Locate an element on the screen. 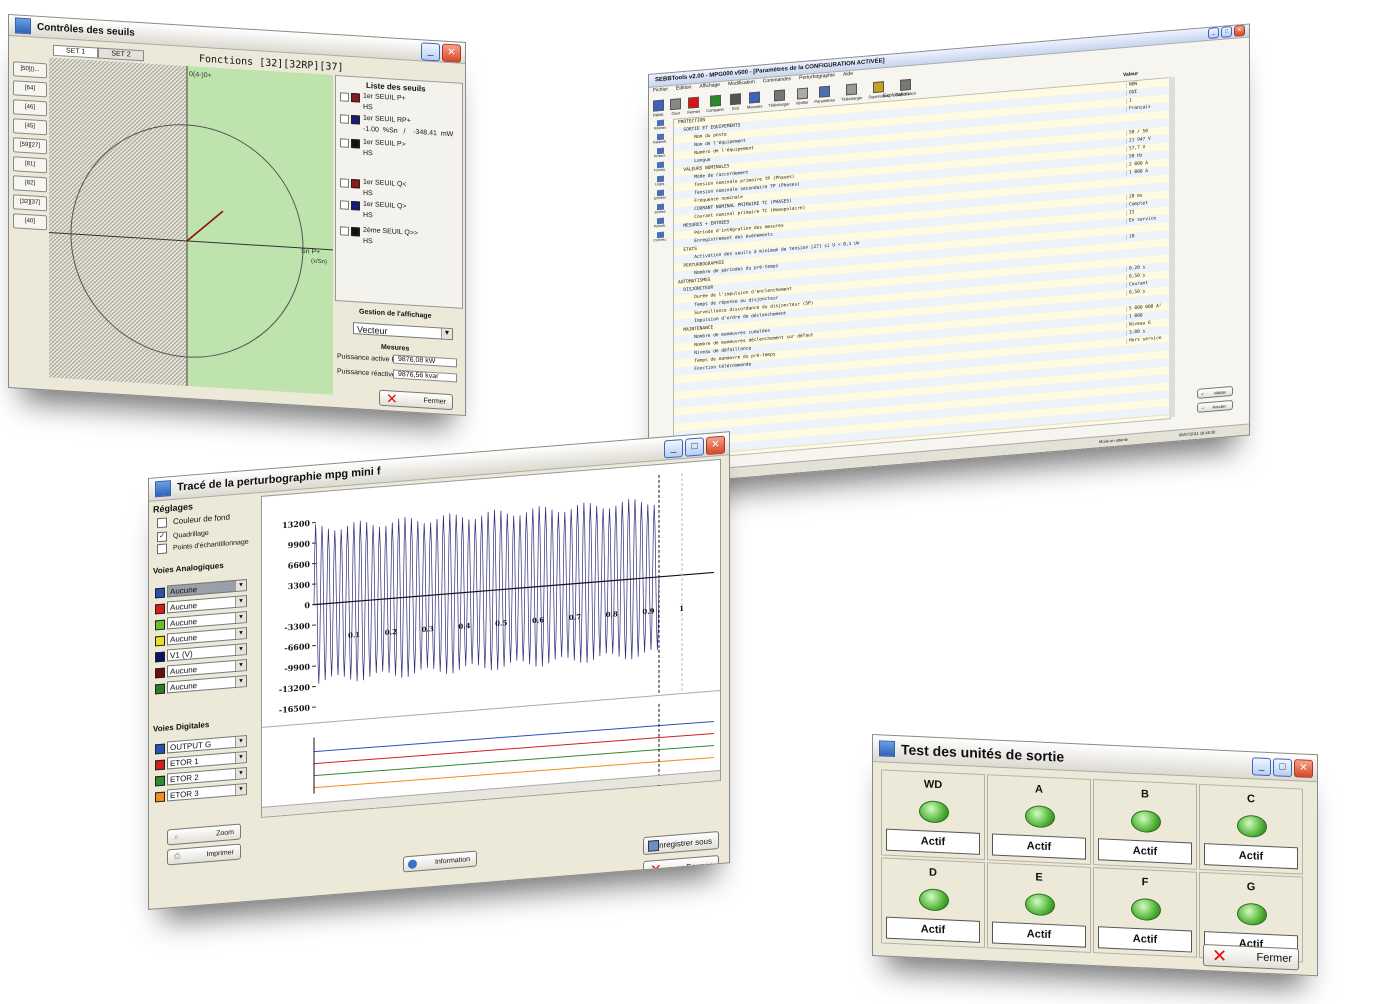 Image resolution: width=1390 pixels, height=1004 pixels. toolbar-button: Paramètres is located at coordinates (824, 94).